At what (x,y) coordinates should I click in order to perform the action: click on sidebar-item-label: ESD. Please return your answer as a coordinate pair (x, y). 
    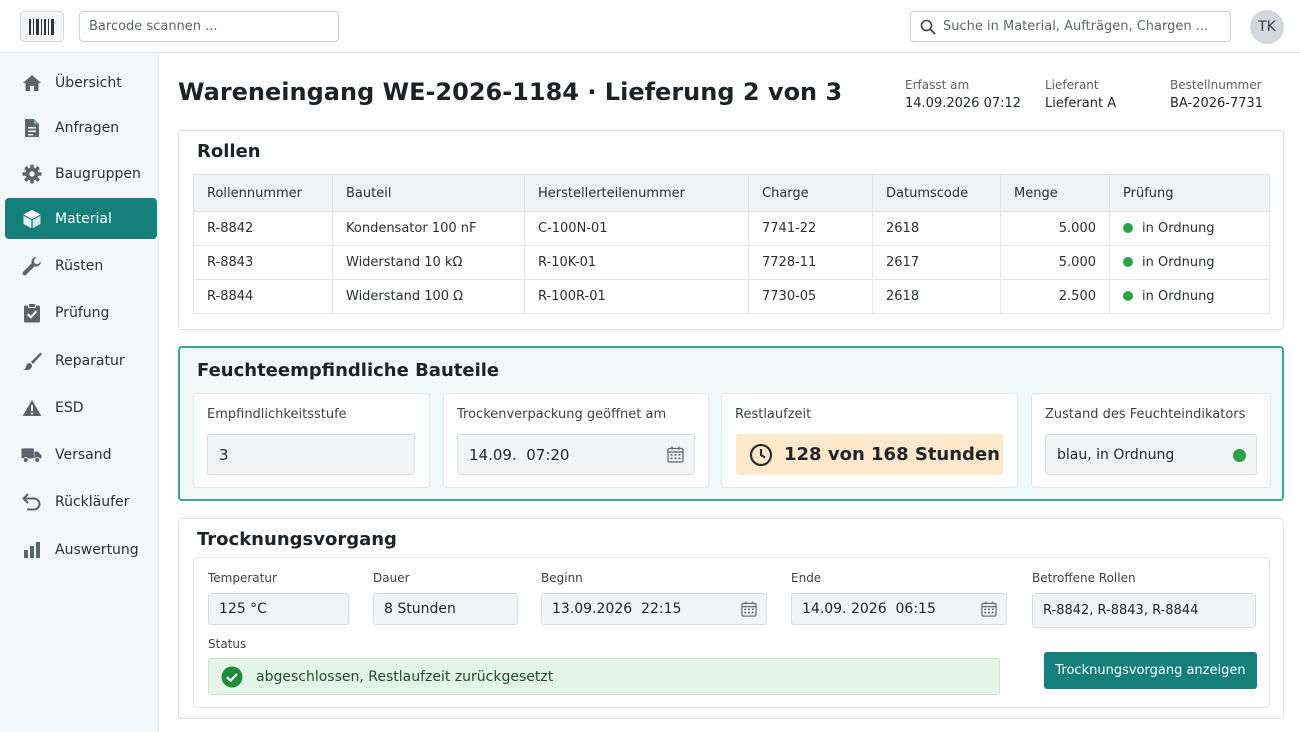
    Looking at the image, I should click on (69, 407).